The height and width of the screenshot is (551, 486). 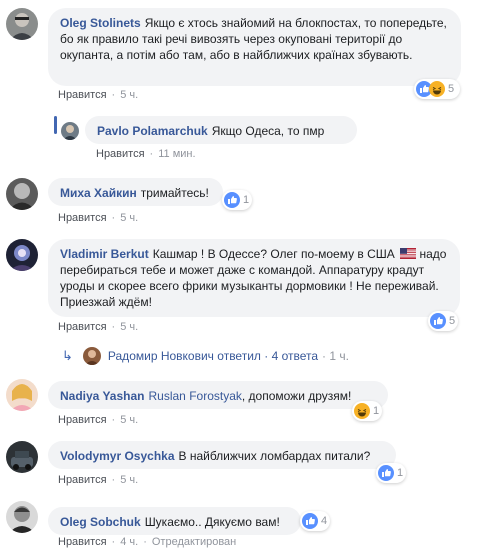 What do you see at coordinates (324, 521) in the screenshot?
I see `reaction-count: 4` at bounding box center [324, 521].